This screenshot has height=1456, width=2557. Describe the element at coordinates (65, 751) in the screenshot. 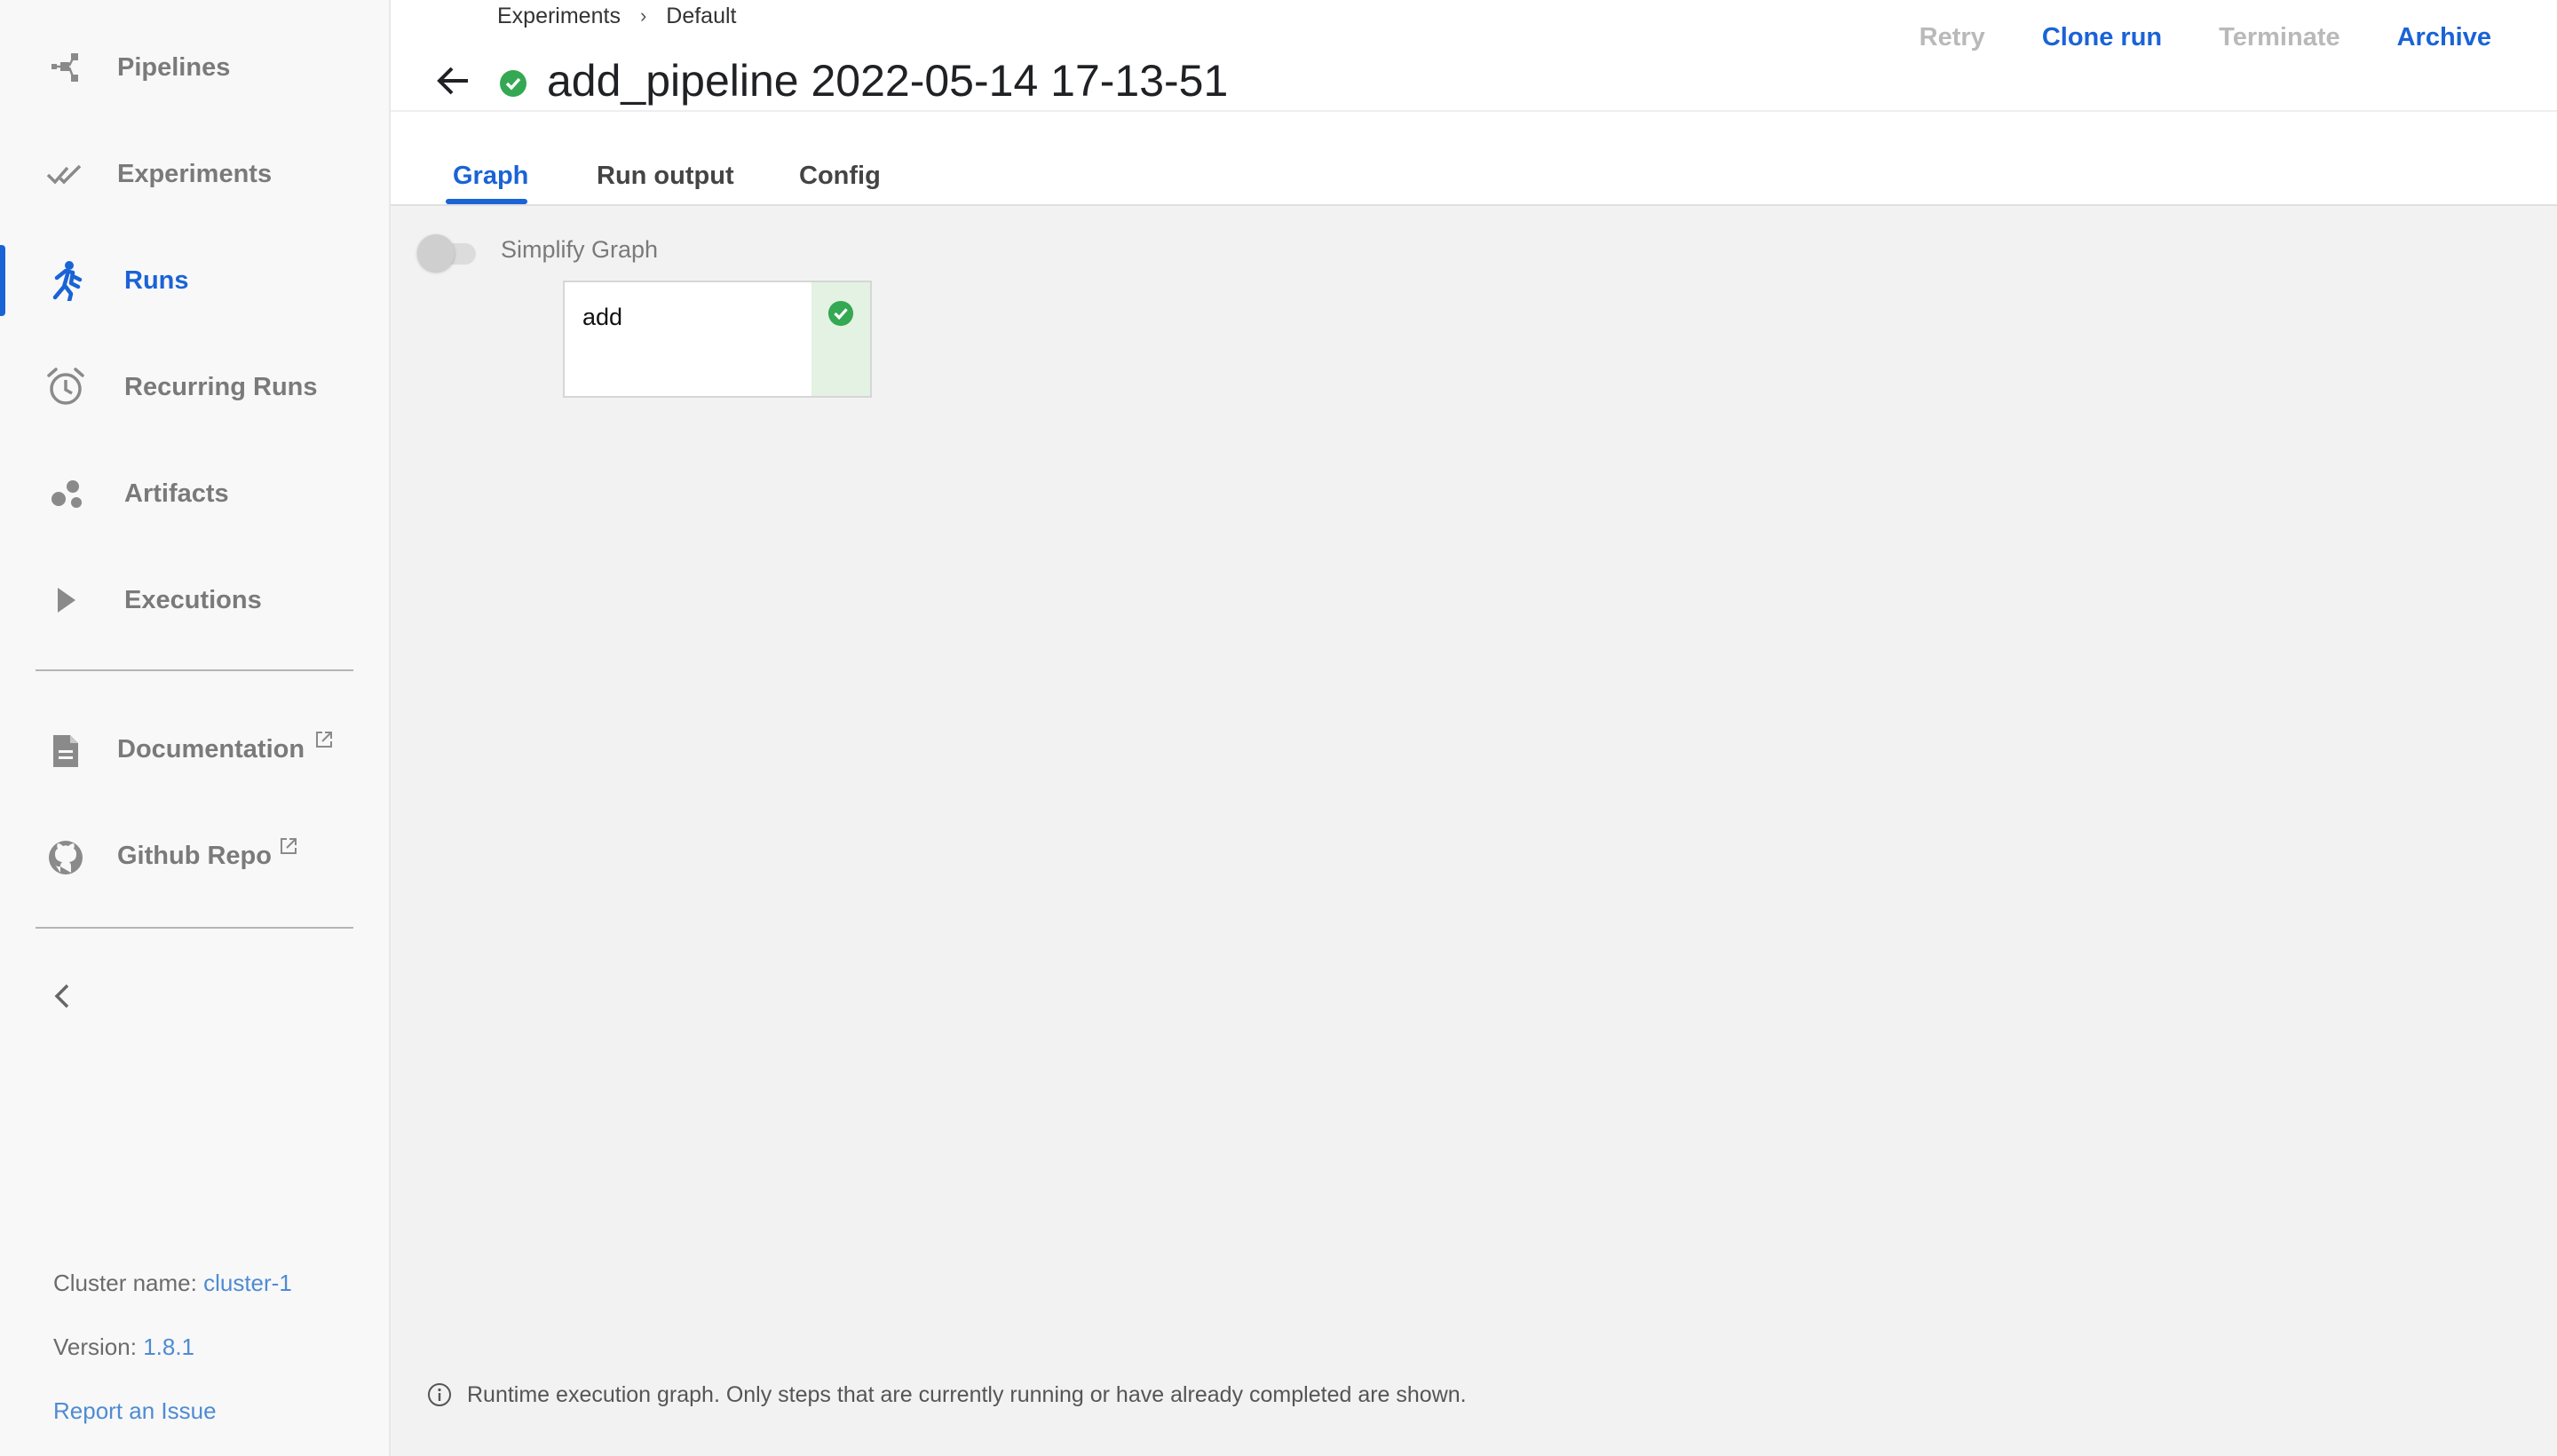

I see `document-icon` at that location.